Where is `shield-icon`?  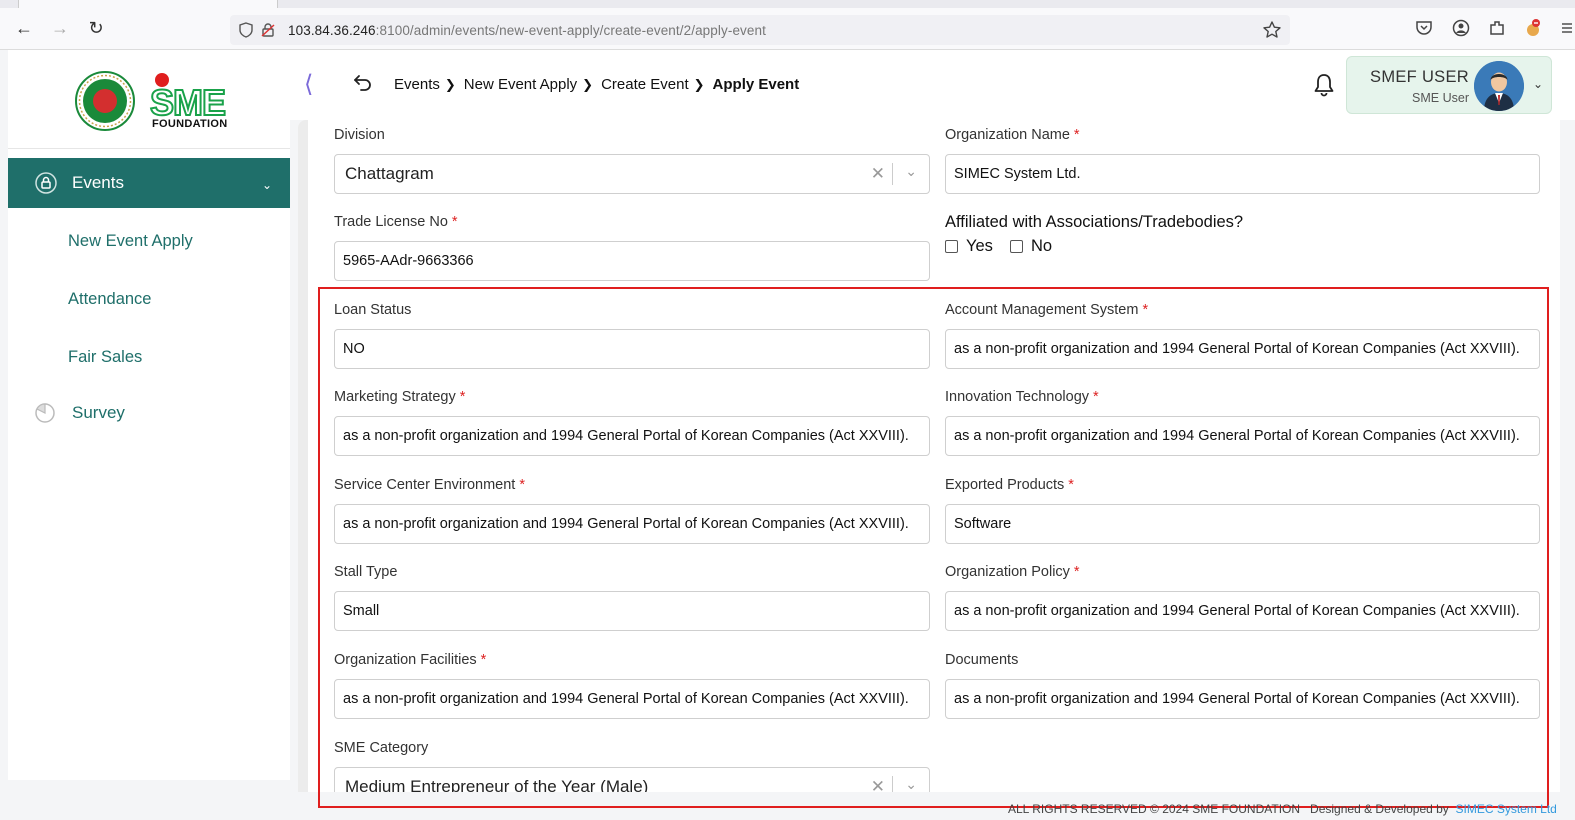
shield-icon is located at coordinates (246, 30).